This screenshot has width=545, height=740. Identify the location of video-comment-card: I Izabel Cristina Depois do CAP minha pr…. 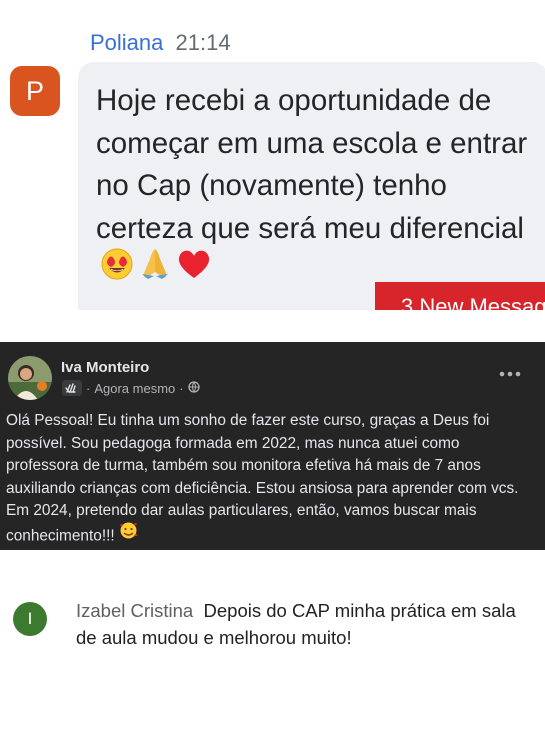
(272, 640).